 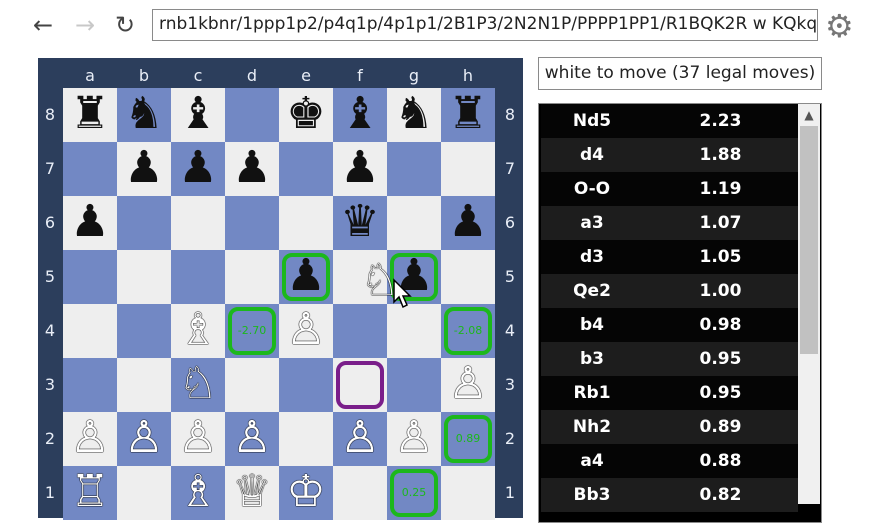 I want to click on move-score: 0.89, so click(x=720, y=427).